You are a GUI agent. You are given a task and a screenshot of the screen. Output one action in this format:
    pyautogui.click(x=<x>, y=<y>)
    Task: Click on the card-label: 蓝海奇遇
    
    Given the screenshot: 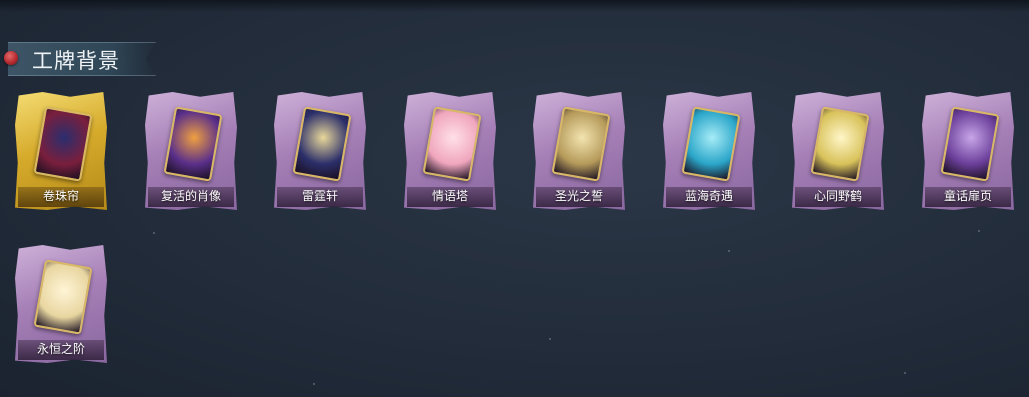 What is the action you would take?
    pyautogui.click(x=708, y=196)
    